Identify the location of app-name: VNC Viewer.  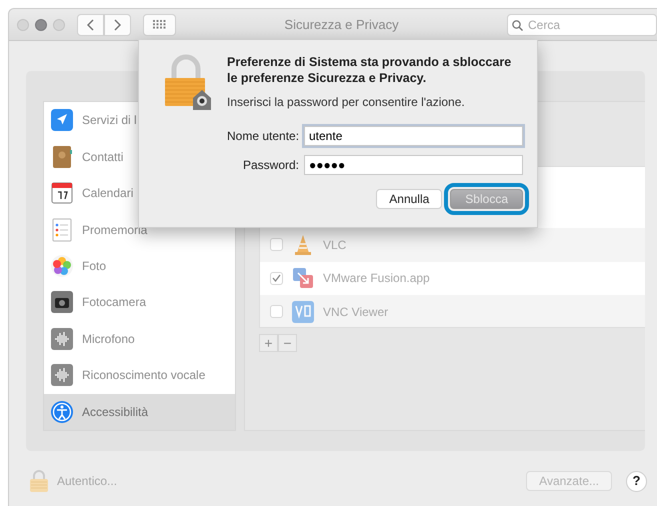
(355, 312).